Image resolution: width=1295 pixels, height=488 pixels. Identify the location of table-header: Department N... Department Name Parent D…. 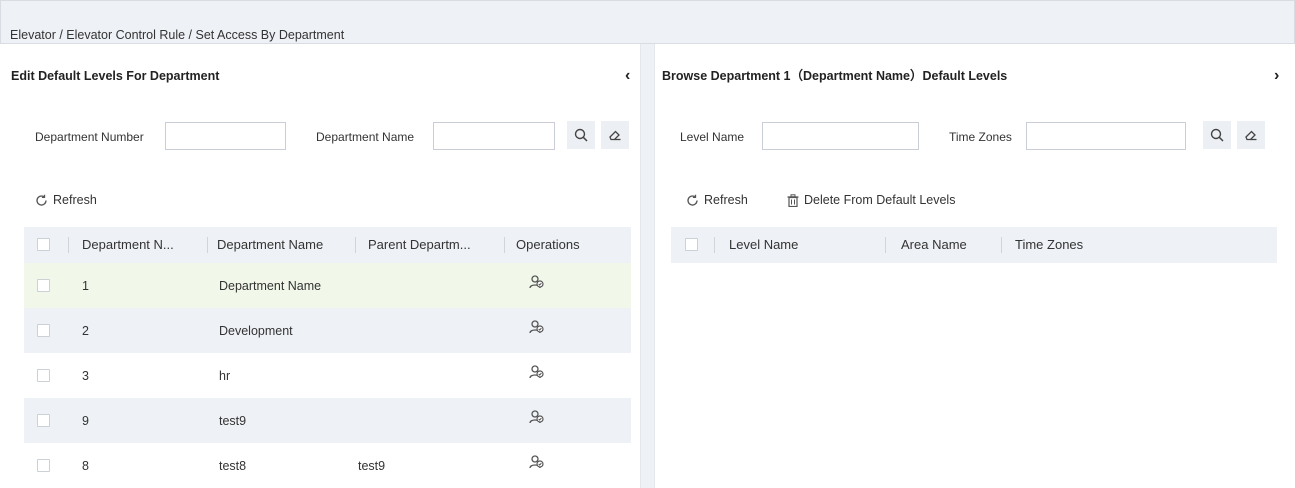
(327, 245).